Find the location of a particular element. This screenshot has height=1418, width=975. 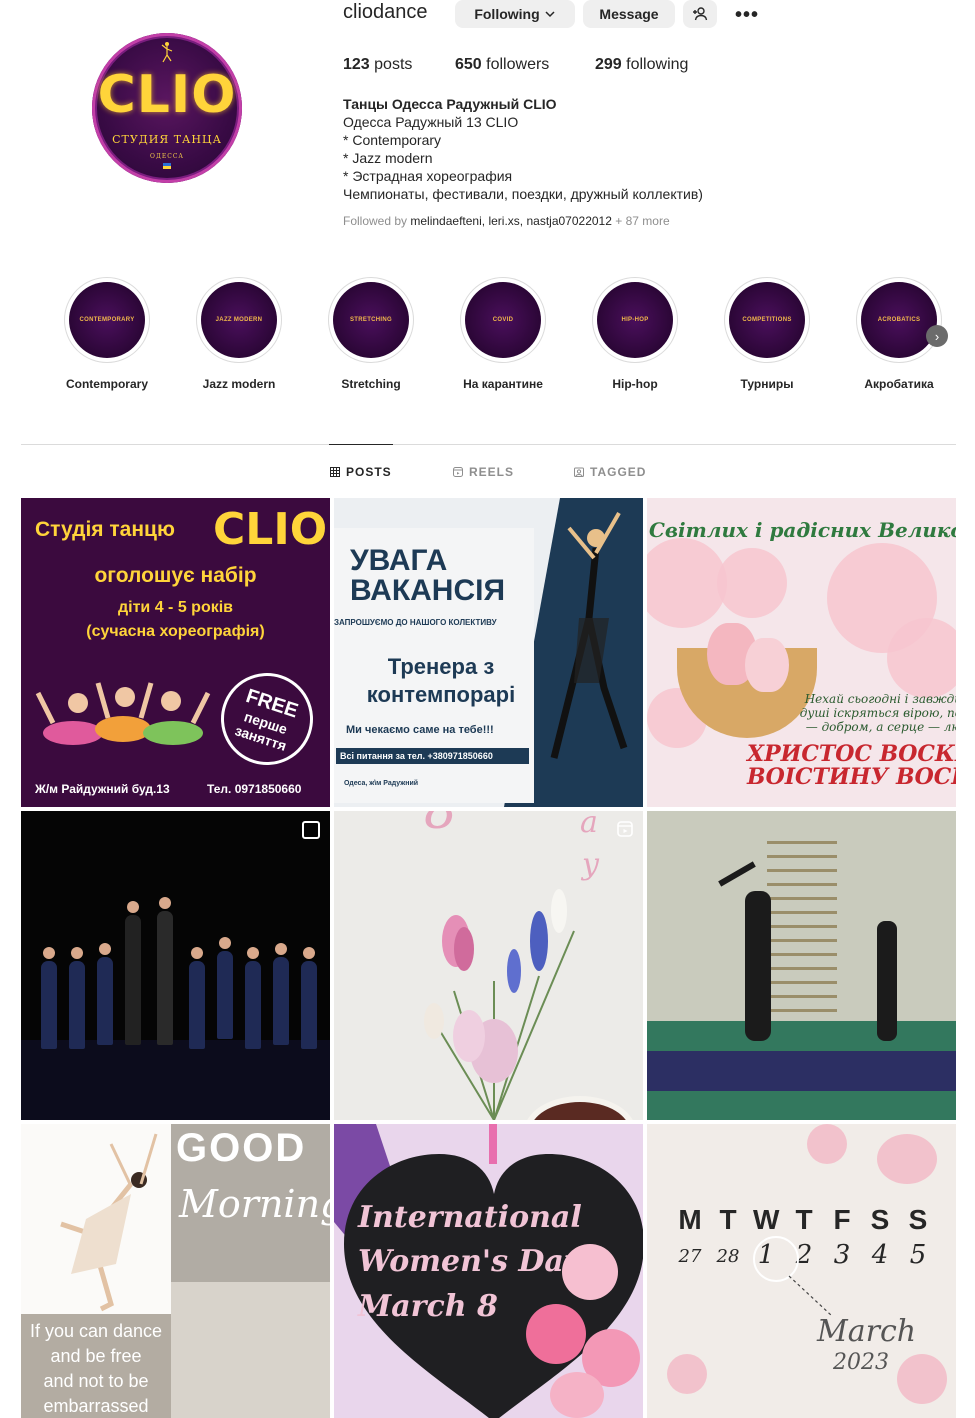

highlight-label: На карантине is located at coordinates (503, 384).